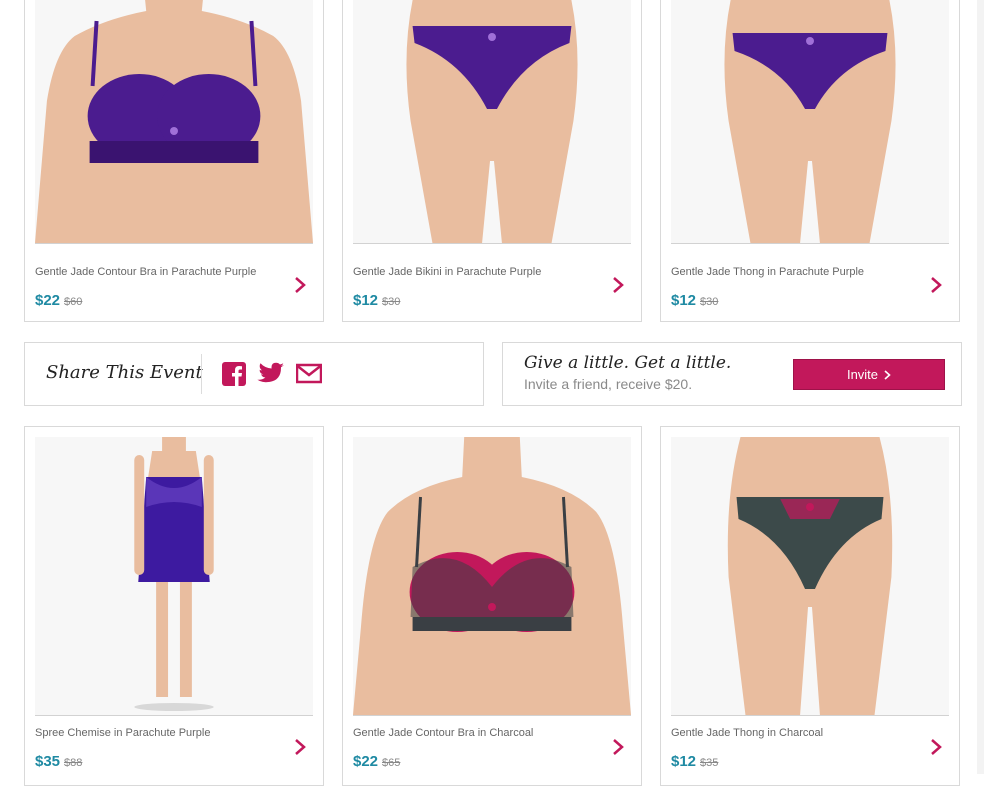 Image resolution: width=984 pixels, height=786 pixels. What do you see at coordinates (73, 302) in the screenshot?
I see `original-price: $60` at bounding box center [73, 302].